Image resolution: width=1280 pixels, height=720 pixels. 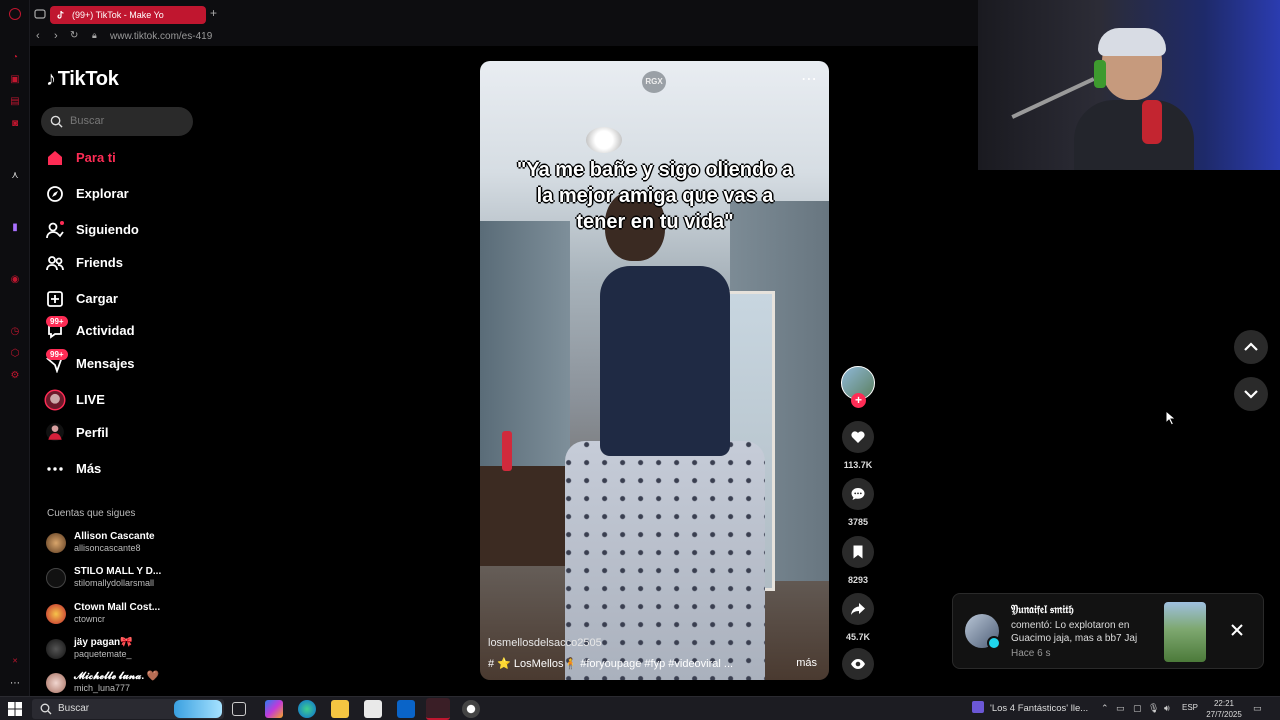 What do you see at coordinates (117, 121) in the screenshot?
I see `search-input: Buscar` at bounding box center [117, 121].